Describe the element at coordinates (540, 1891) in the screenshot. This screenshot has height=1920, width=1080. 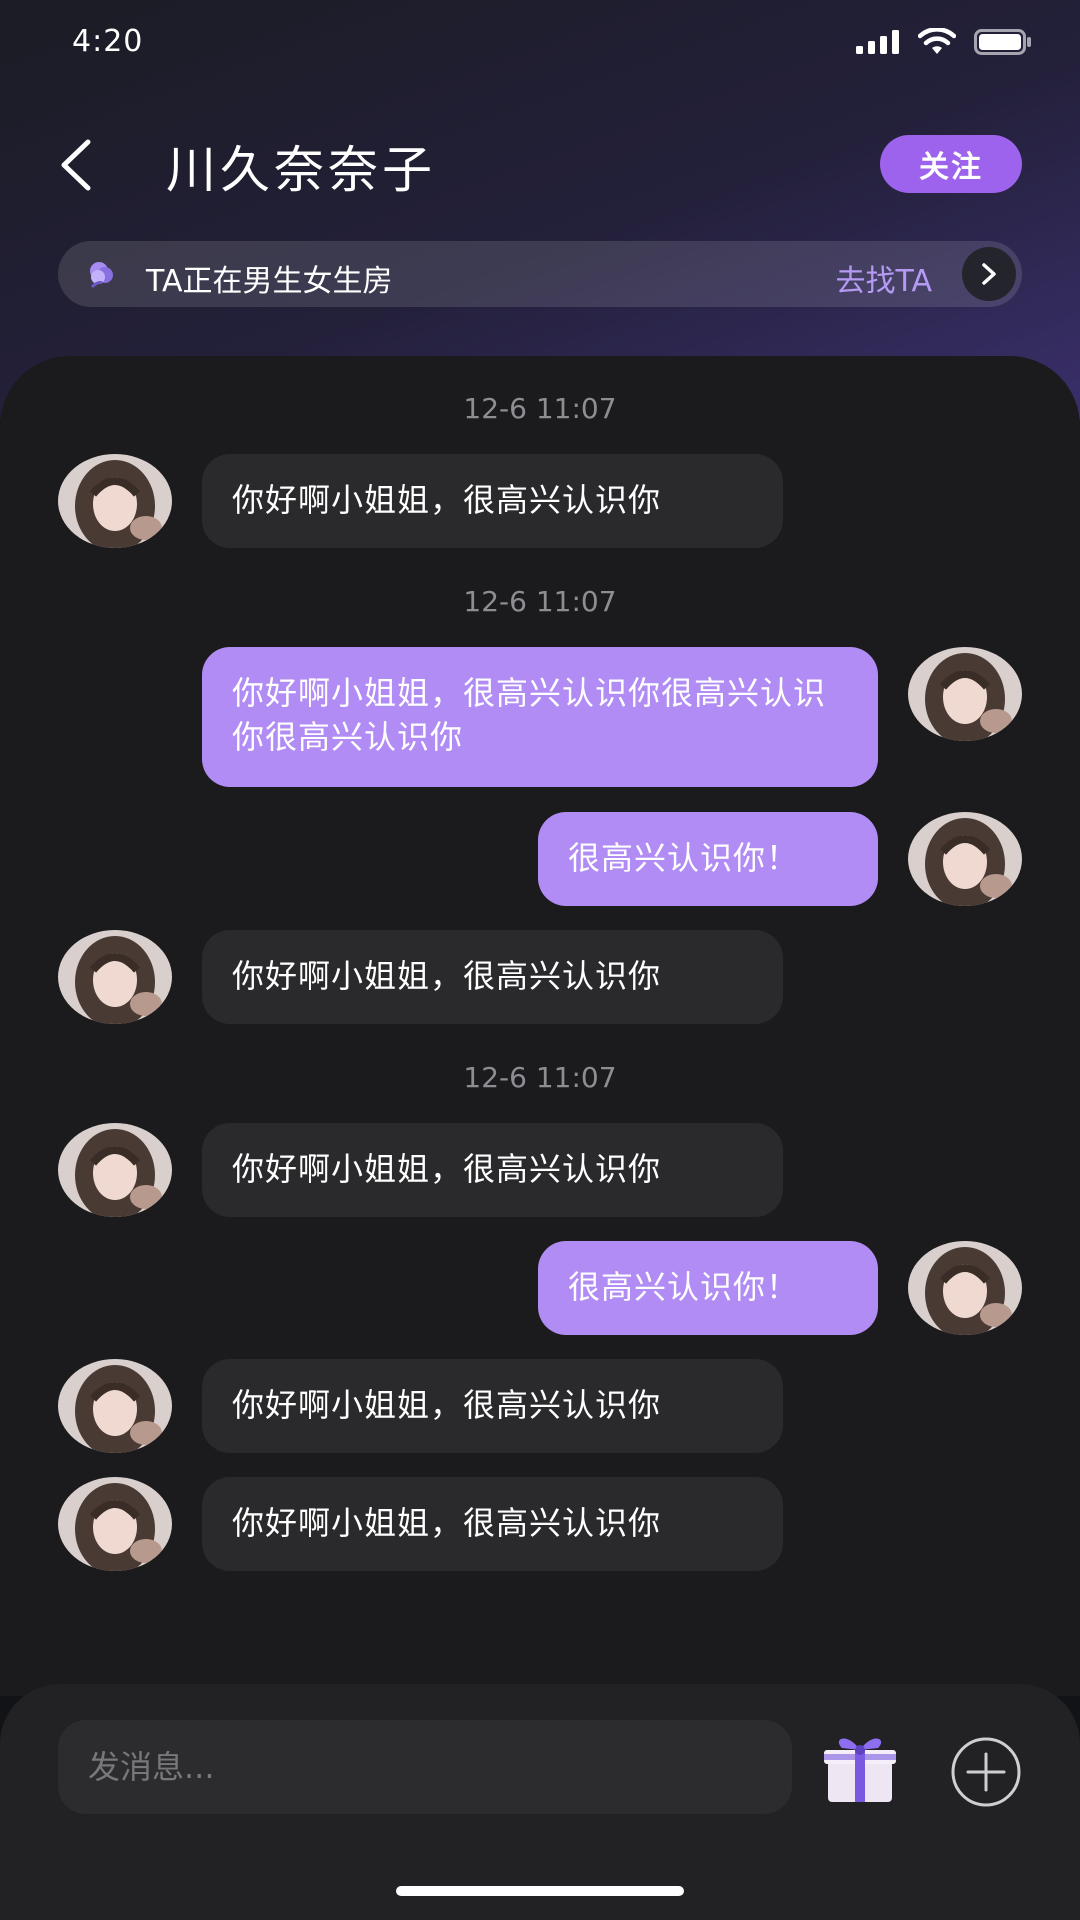
I see `home-indicator` at that location.